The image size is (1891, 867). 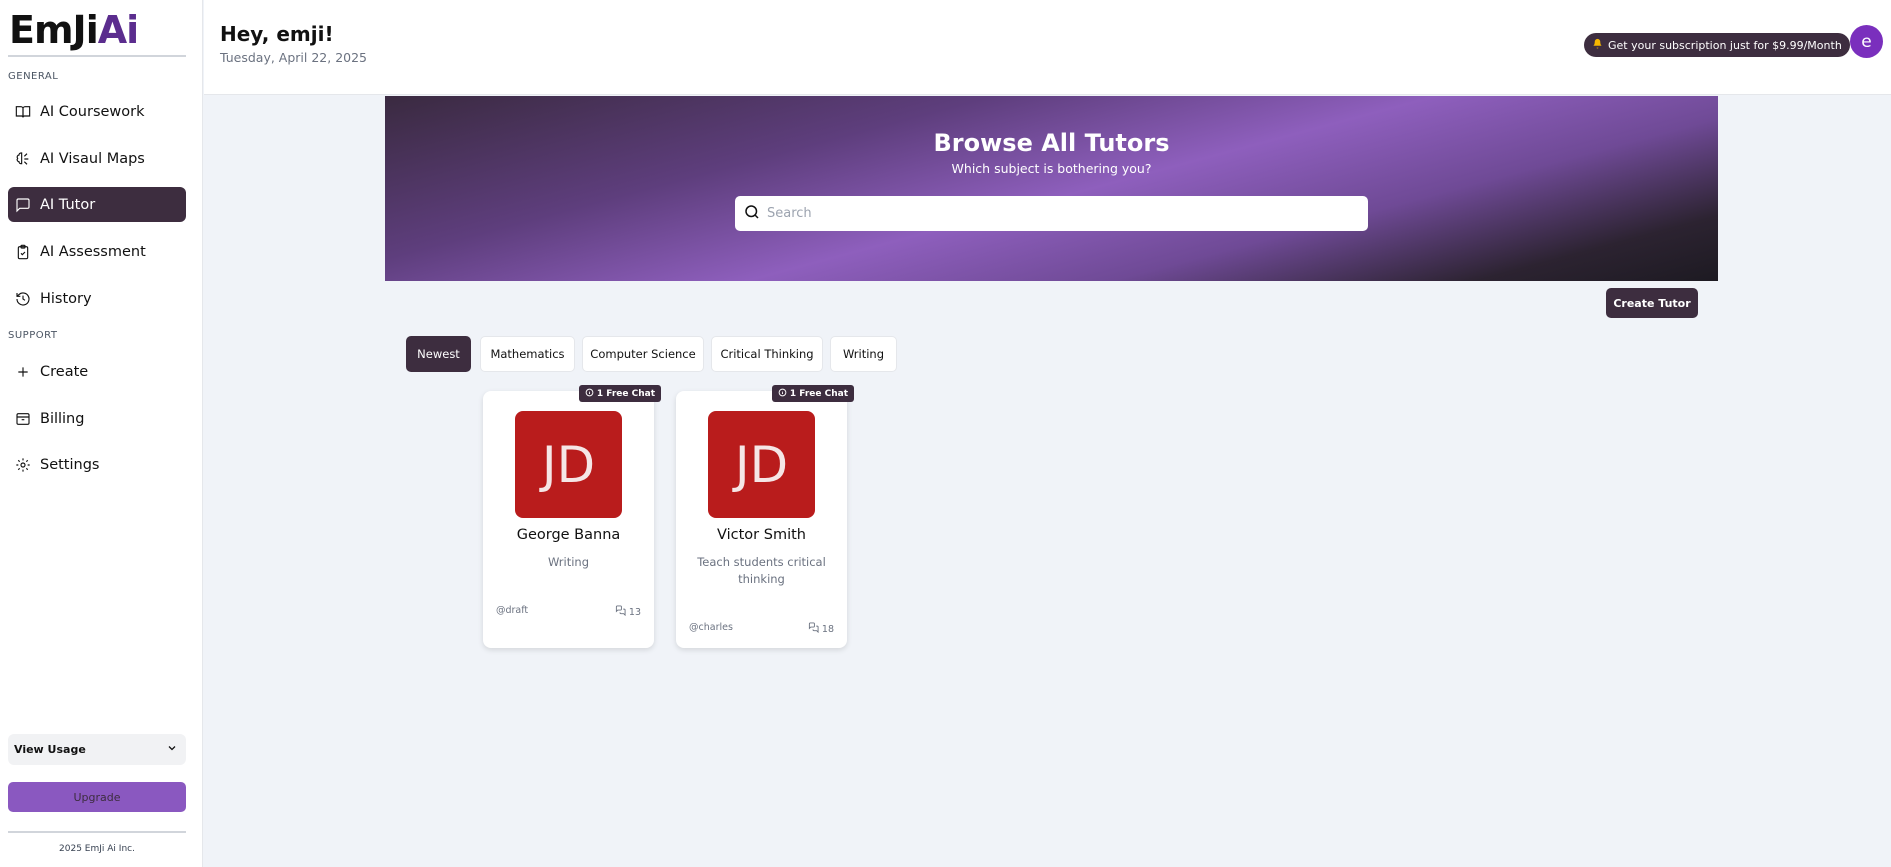 I want to click on tutor-handle: @charles, so click(x=711, y=627).